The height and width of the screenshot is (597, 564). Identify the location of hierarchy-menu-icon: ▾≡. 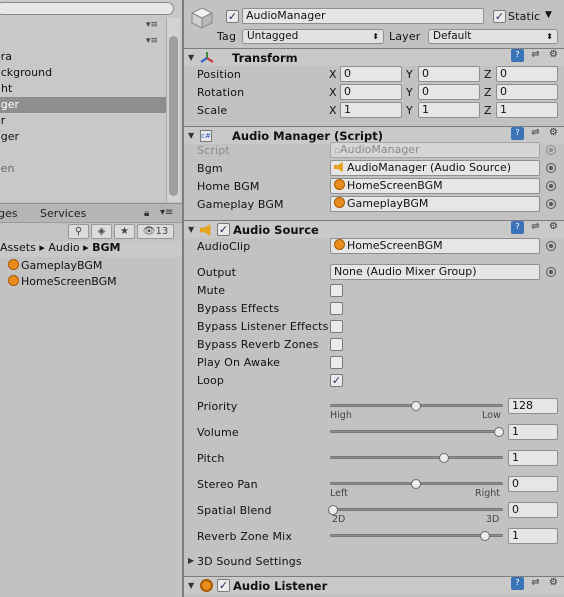
(152, 25).